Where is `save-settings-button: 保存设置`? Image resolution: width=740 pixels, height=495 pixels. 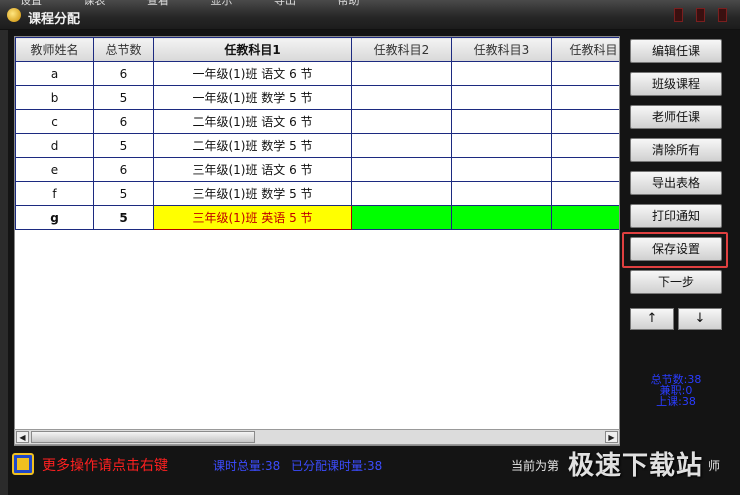 save-settings-button: 保存设置 is located at coordinates (676, 249).